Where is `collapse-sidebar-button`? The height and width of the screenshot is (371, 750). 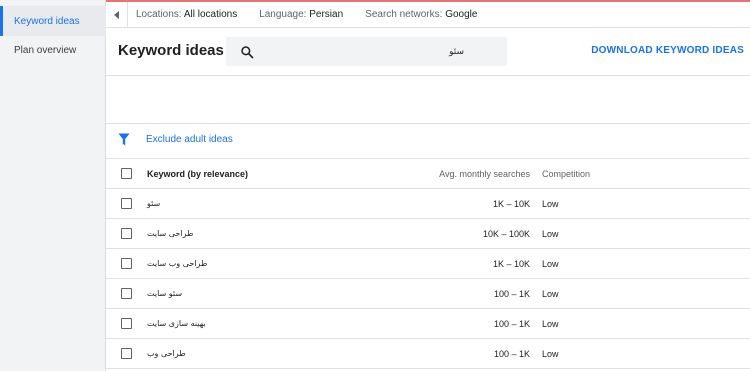 collapse-sidebar-button is located at coordinates (117, 14).